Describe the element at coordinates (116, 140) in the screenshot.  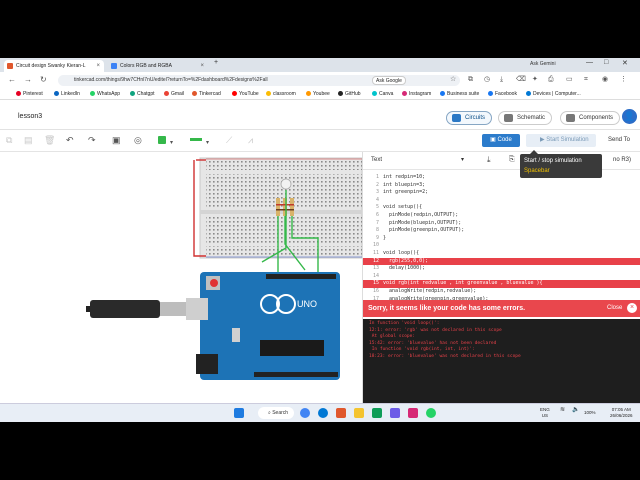
I see `notes-icon: ▣` at that location.